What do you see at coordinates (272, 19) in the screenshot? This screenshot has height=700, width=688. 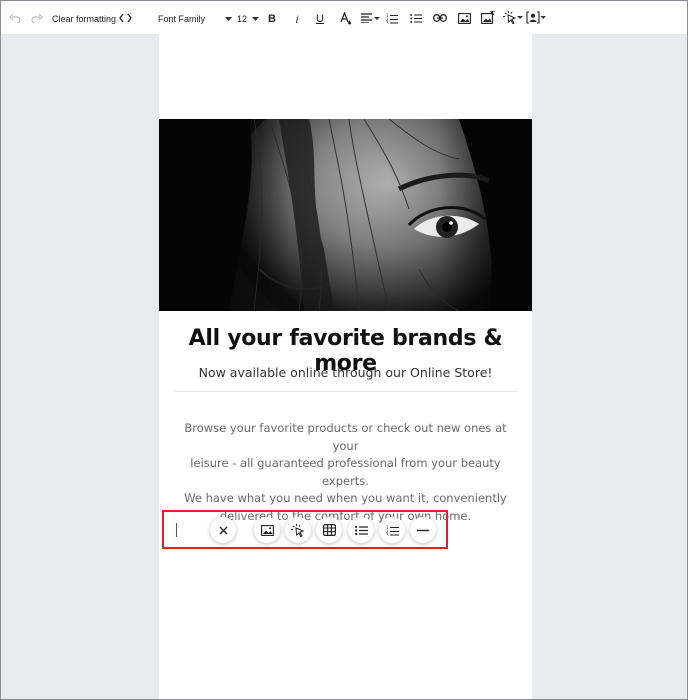 I see `bold-icon: B` at bounding box center [272, 19].